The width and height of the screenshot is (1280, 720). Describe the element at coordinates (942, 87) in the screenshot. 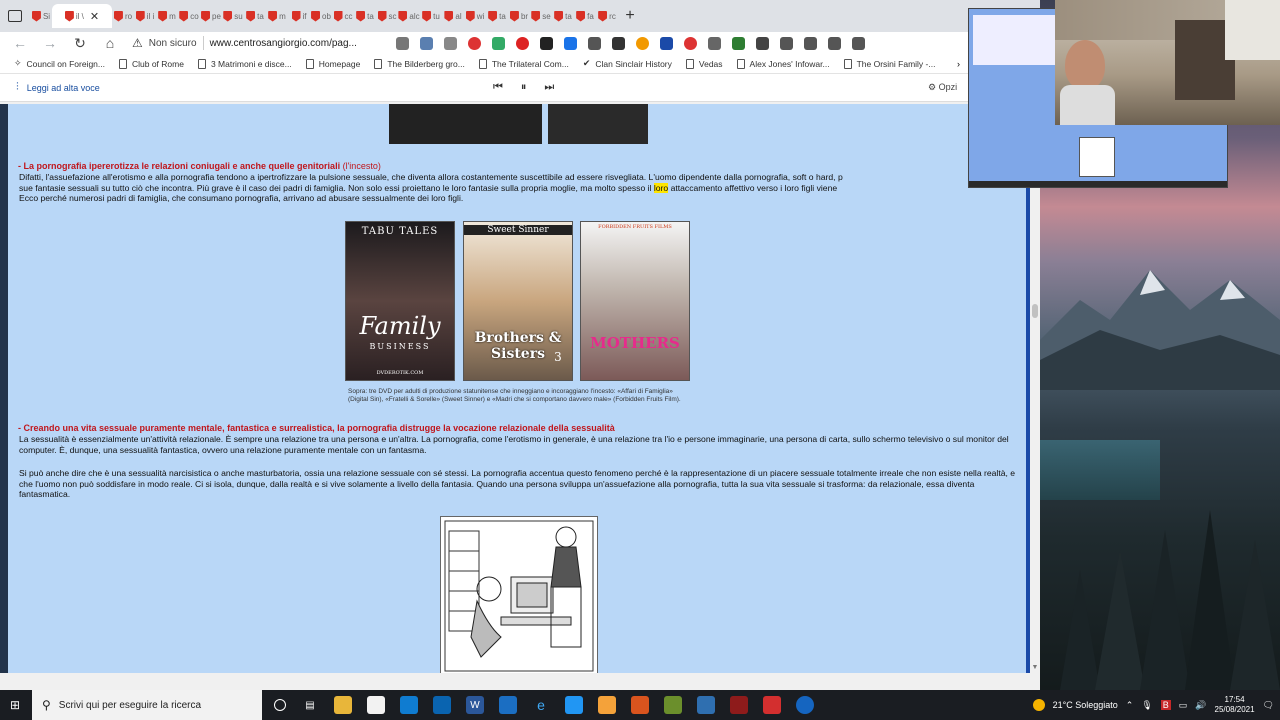

I see `read-aloud-options: ⚙ Opzi` at that location.